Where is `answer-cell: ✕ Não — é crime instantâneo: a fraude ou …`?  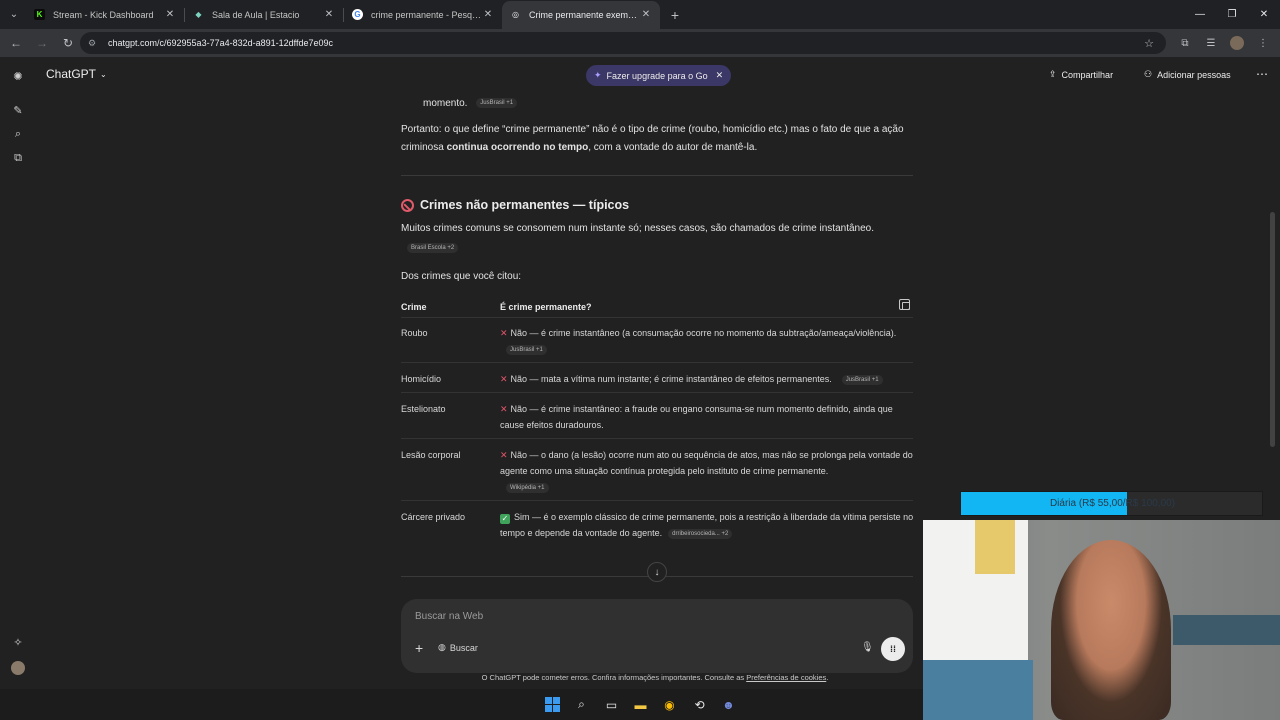
answer-cell: ✕ Não — é crime instantâneo: a fraude ou … is located at coordinates (707, 417).